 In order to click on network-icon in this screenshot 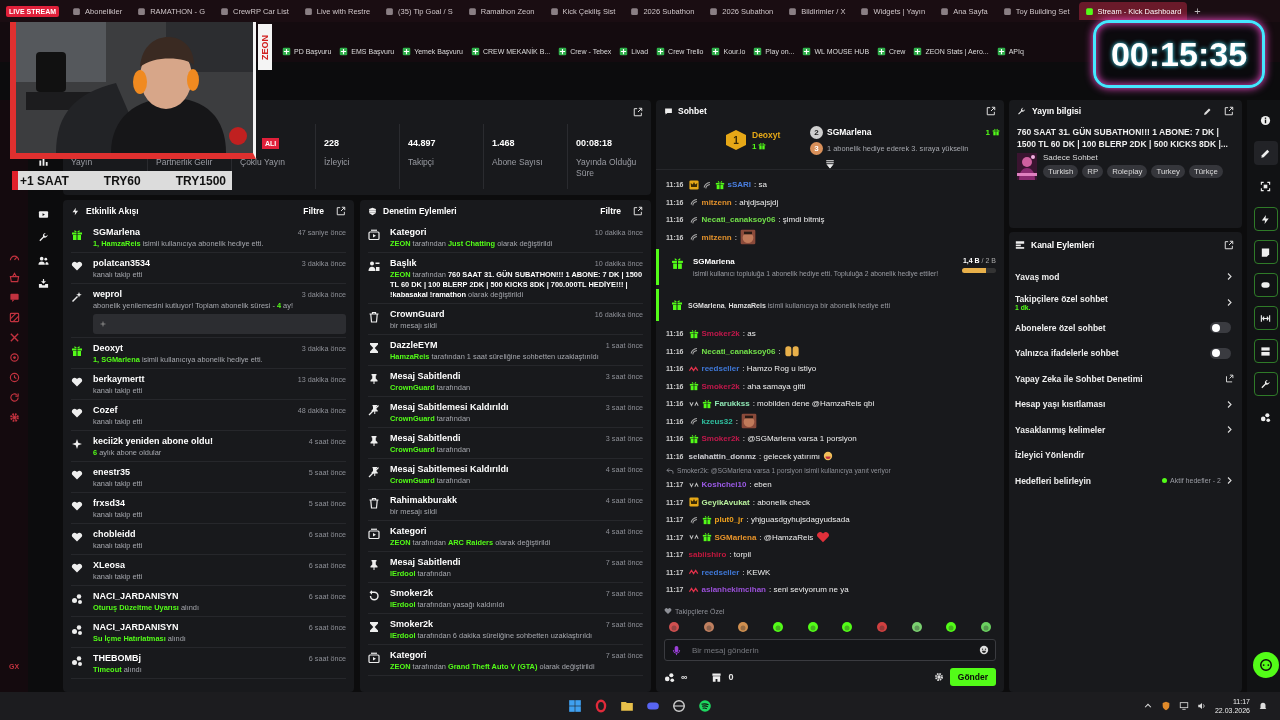, I will do `click(1183, 706)`.